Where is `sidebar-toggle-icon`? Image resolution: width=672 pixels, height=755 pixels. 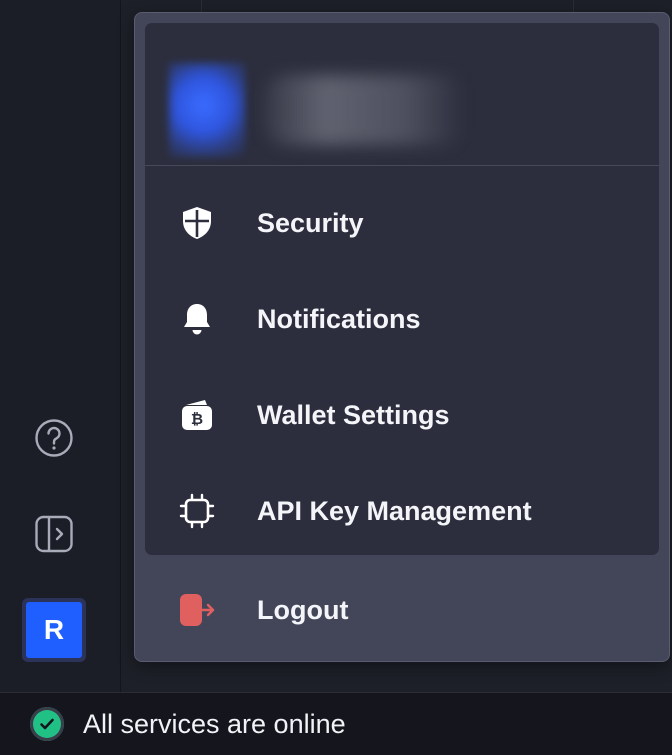
sidebar-toggle-icon is located at coordinates (54, 534).